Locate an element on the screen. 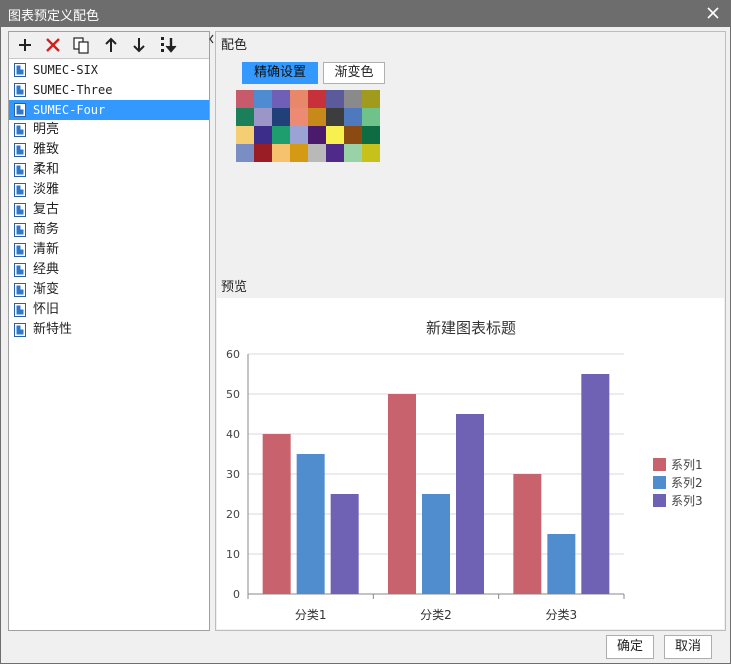  legend-label: 系列2 is located at coordinates (687, 483).